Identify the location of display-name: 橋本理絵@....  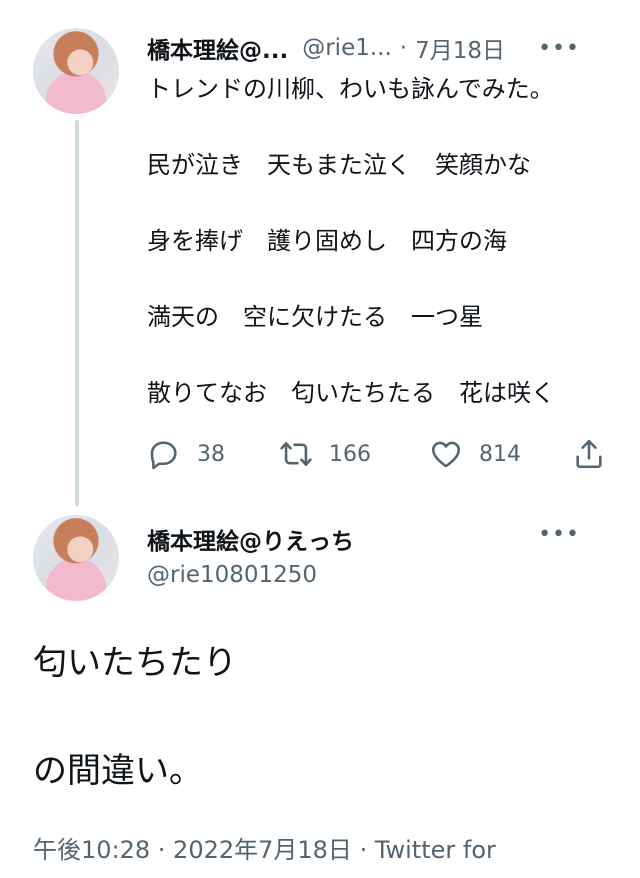
(217, 48).